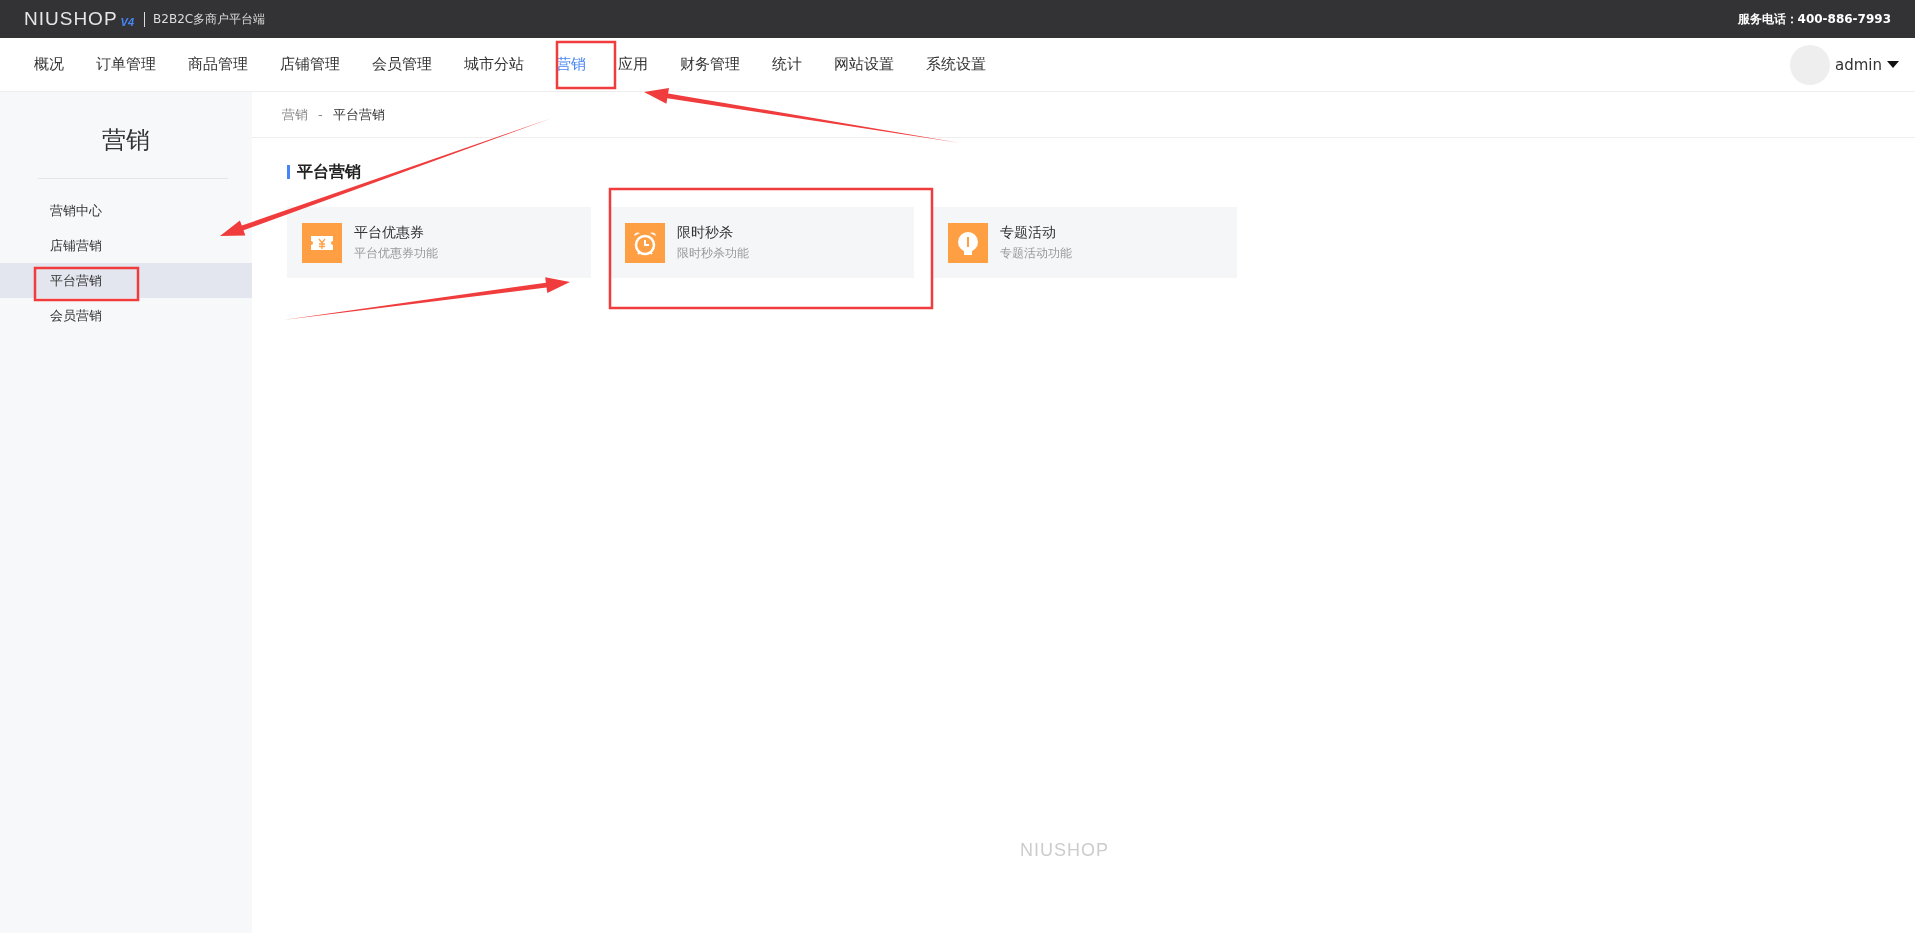 The width and height of the screenshot is (1915, 933). I want to click on platform-subtitle: B2B2C多商户平台端, so click(209, 19).